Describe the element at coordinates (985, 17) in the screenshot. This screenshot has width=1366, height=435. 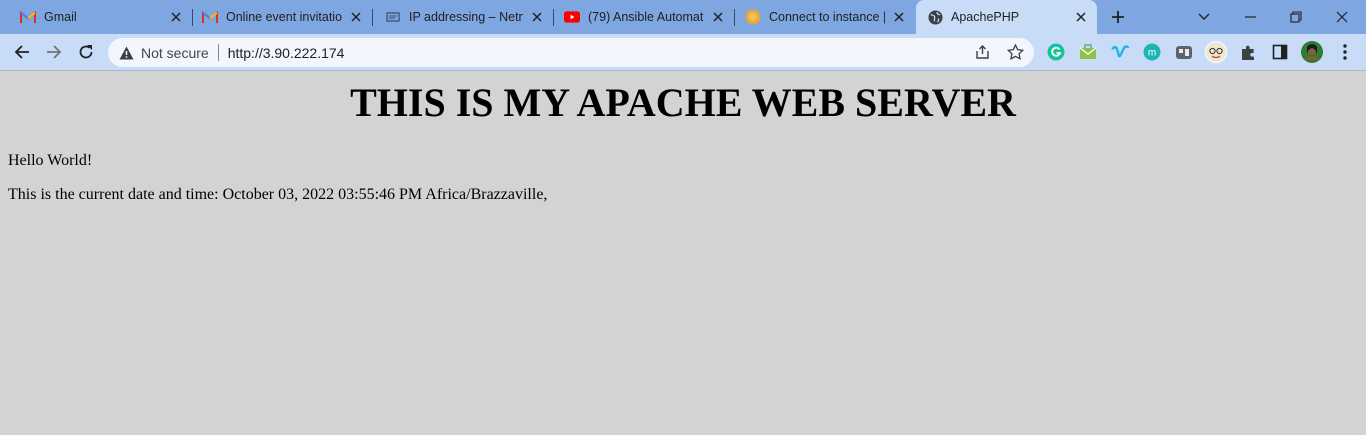
I see `tab-title: ApachePHP` at that location.